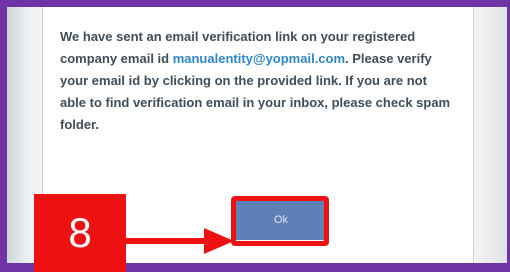  Describe the element at coordinates (490, 135) in the screenshot. I see `dialog-backdrop-right` at that location.